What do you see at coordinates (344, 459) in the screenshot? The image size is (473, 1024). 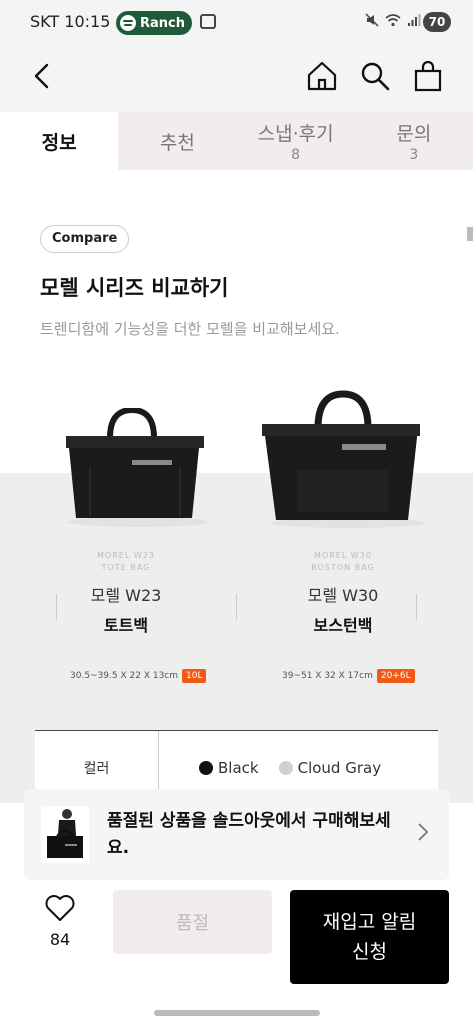 I see `boston-bag-image` at bounding box center [344, 459].